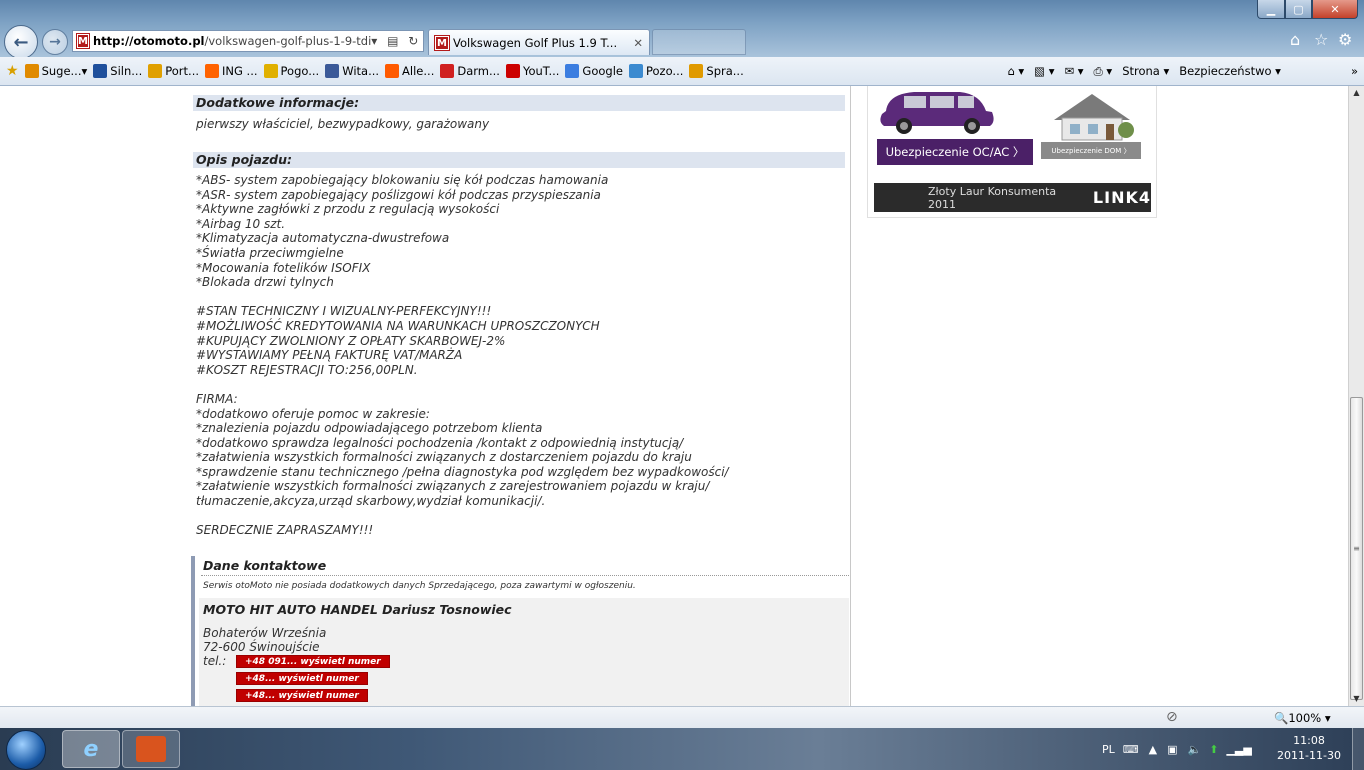 Image resolution: width=1364 pixels, height=770 pixels. I want to click on network-icon: ▣, so click(1172, 749).